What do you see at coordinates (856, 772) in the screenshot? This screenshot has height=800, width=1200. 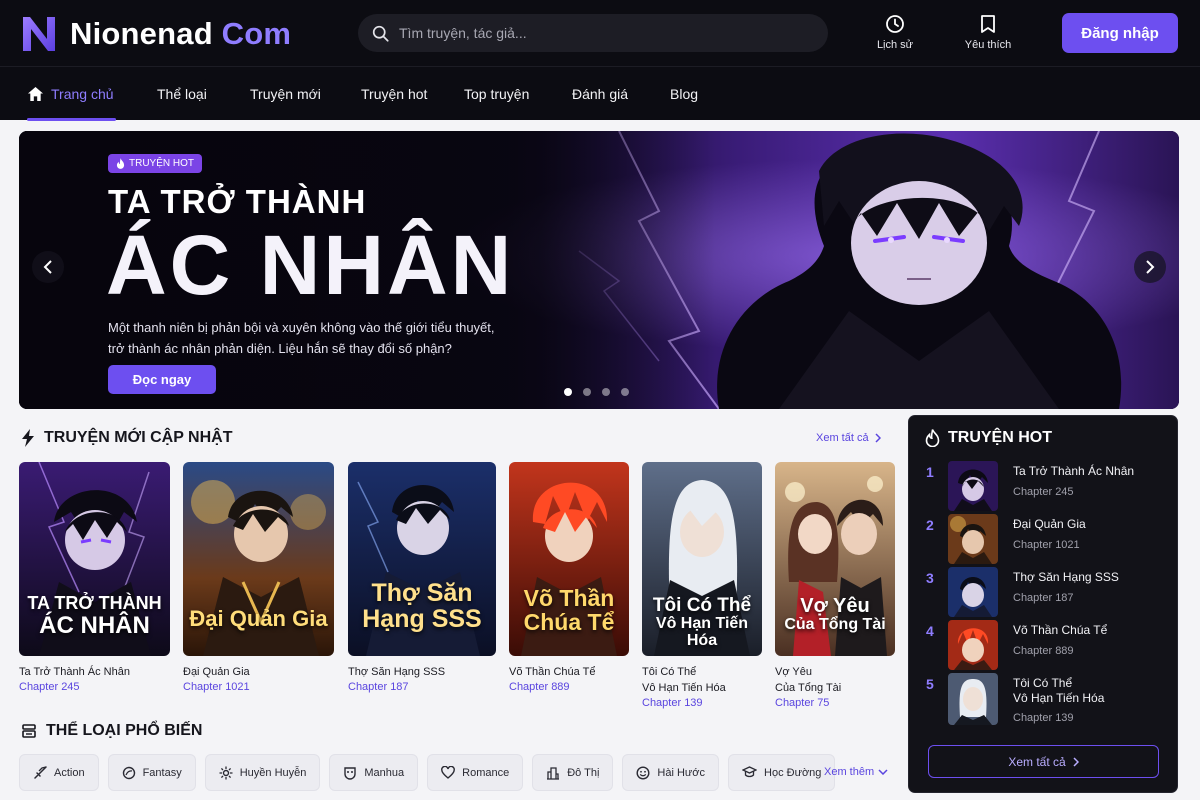 I see `more-genres-button: Xem thêm` at bounding box center [856, 772].